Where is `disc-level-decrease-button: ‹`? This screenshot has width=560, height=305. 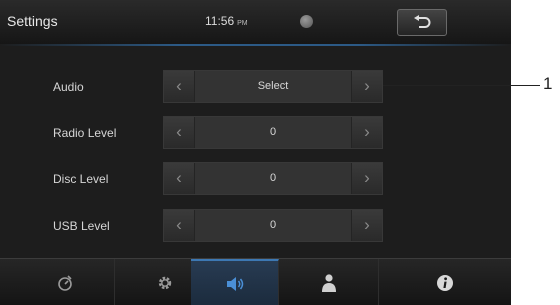 disc-level-decrease-button: ‹ is located at coordinates (179, 178).